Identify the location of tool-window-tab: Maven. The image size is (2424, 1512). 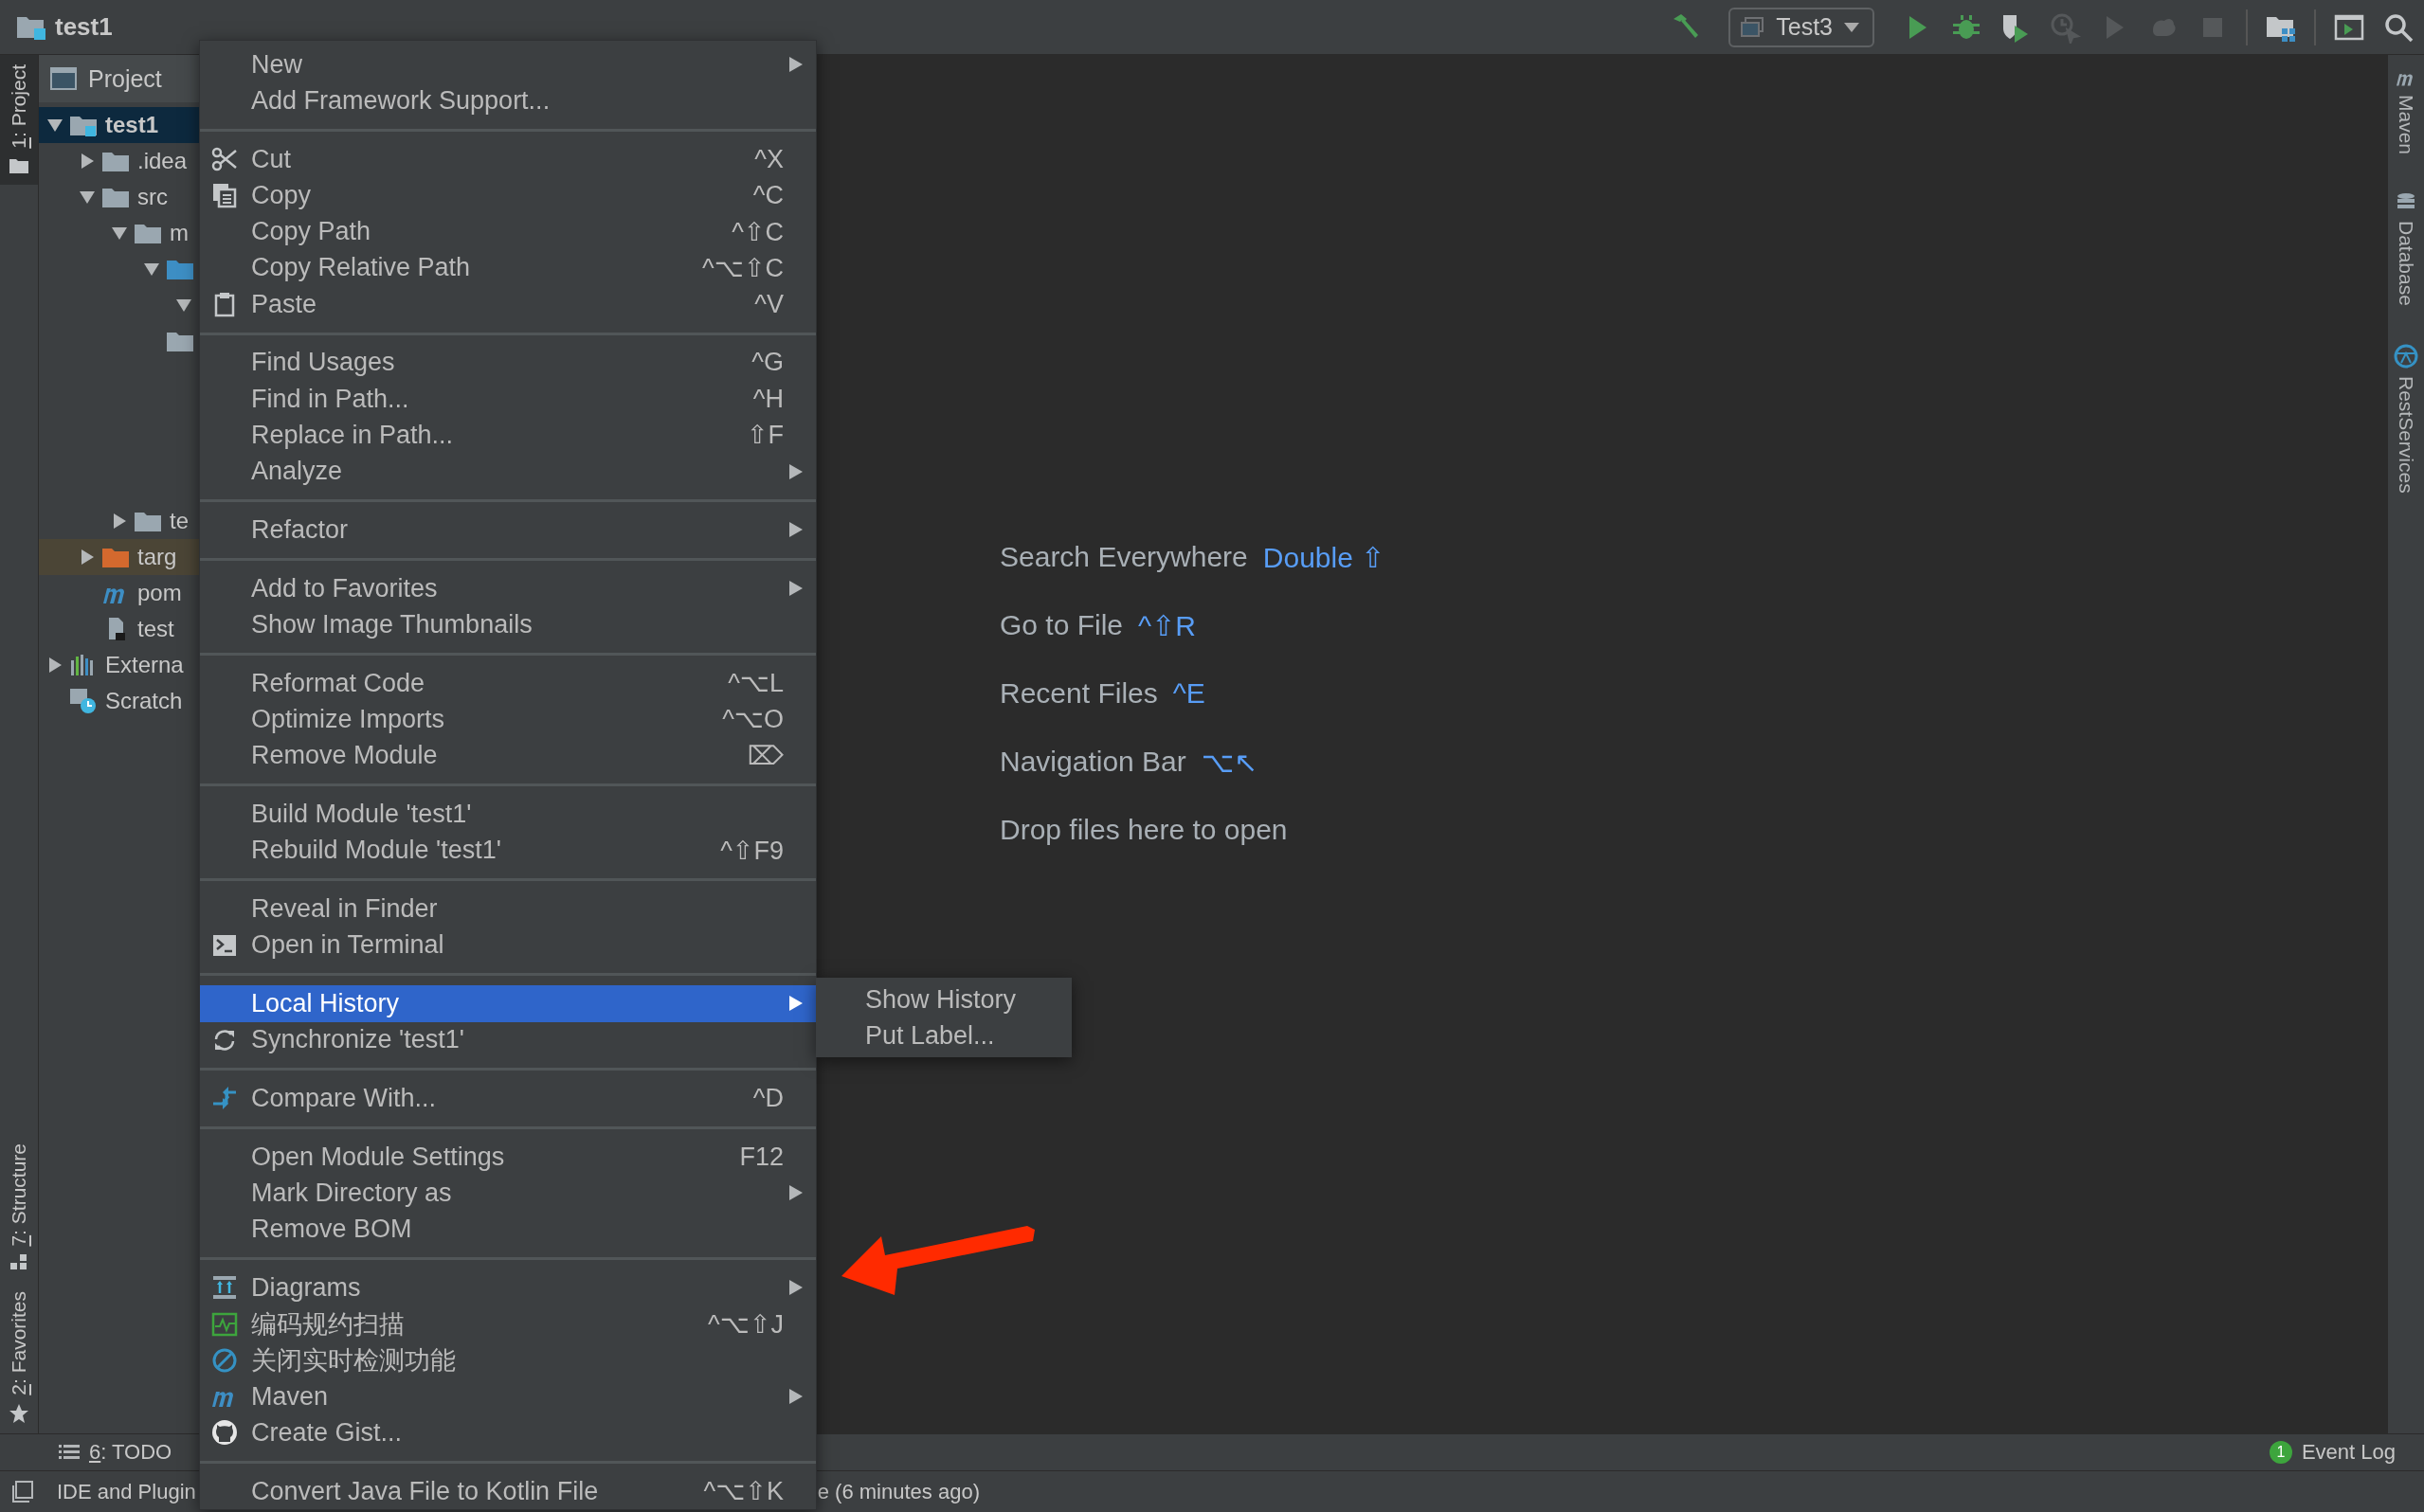
(2406, 111).